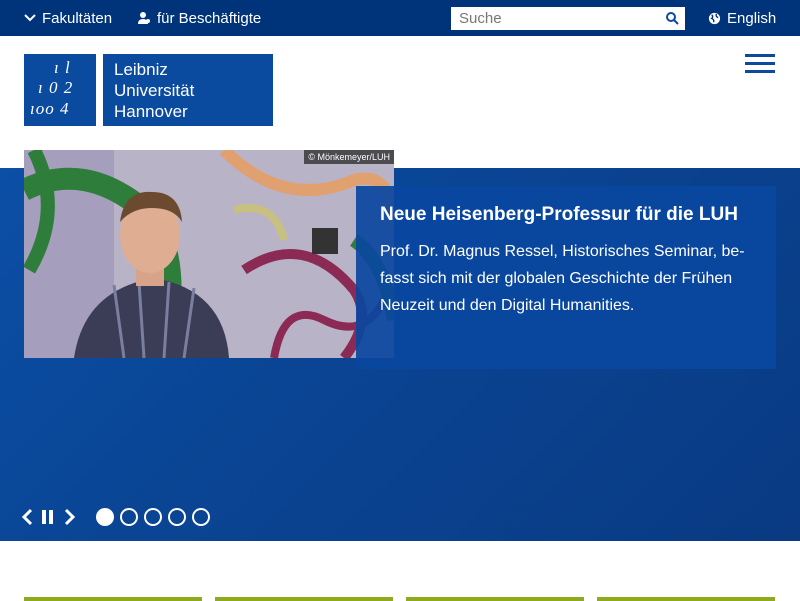  I want to click on top-bar: Fakultäten für Beschäftigte English, so click(400, 18).